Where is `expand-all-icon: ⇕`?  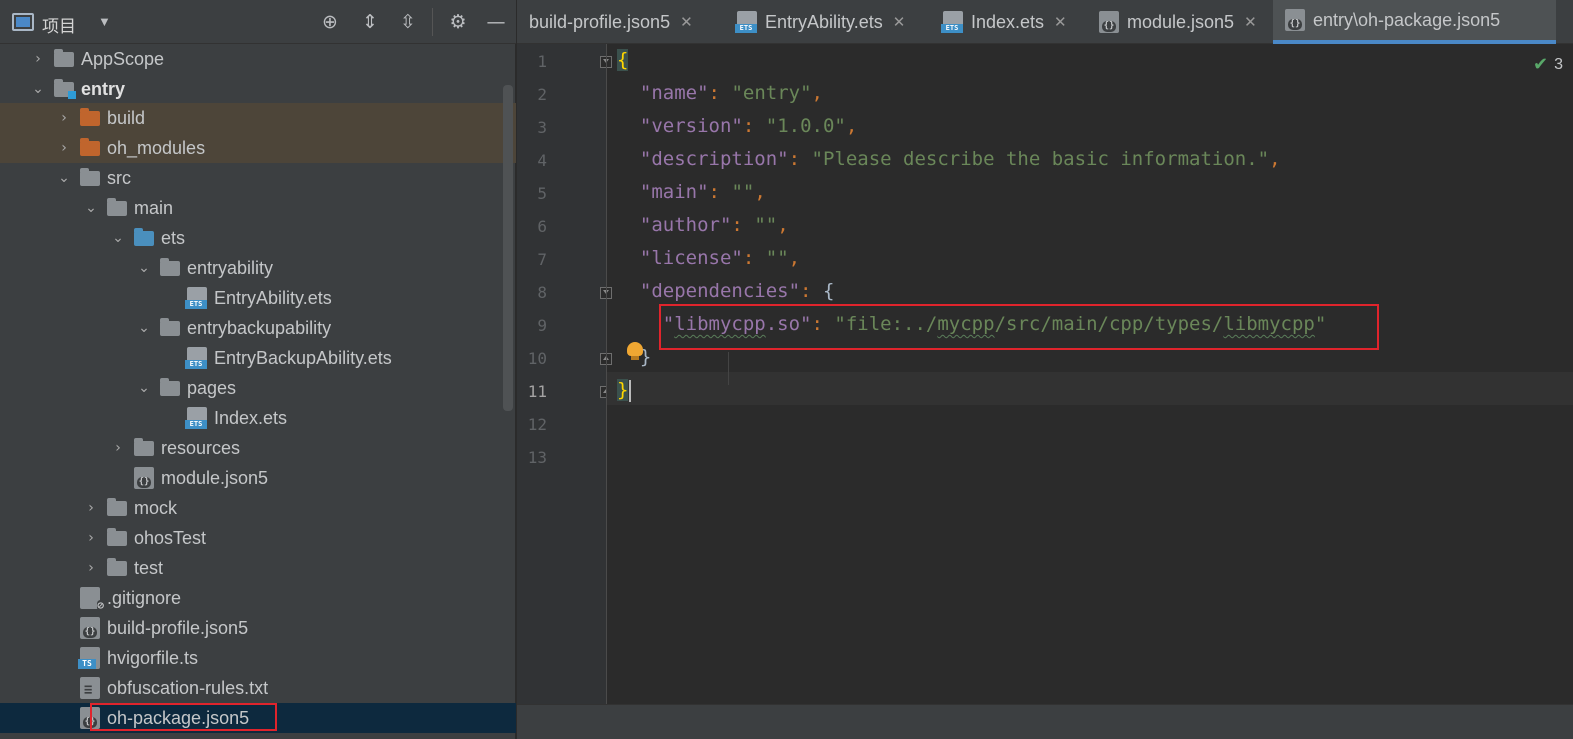 expand-all-icon: ⇕ is located at coordinates (370, 22).